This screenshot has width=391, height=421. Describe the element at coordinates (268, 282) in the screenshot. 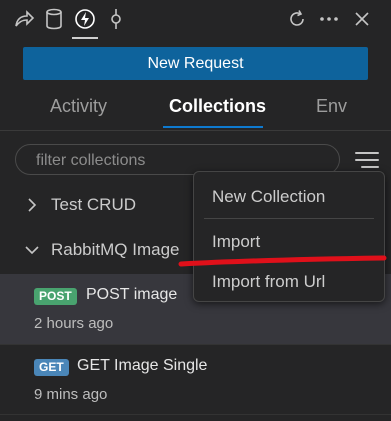

I see `menu-item-import-from-url: Import from Url` at that location.